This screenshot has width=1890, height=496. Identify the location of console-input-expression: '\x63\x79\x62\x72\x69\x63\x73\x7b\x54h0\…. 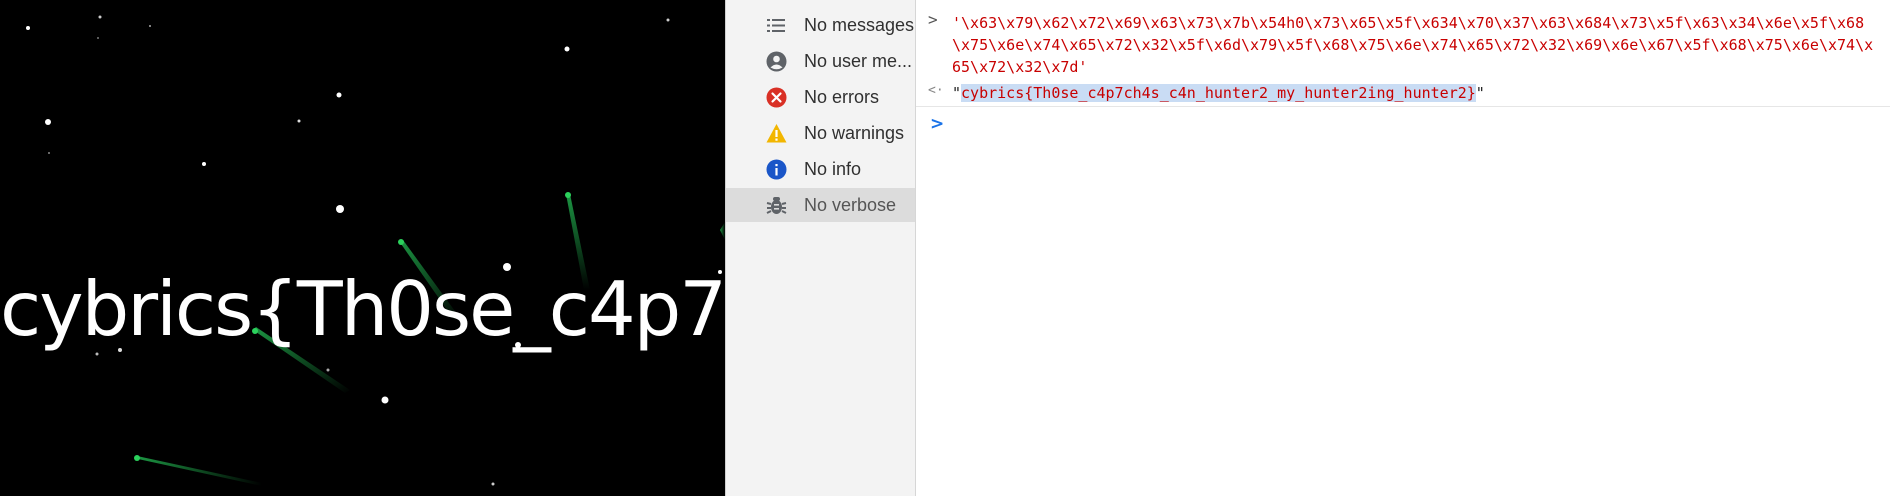
(1414, 45).